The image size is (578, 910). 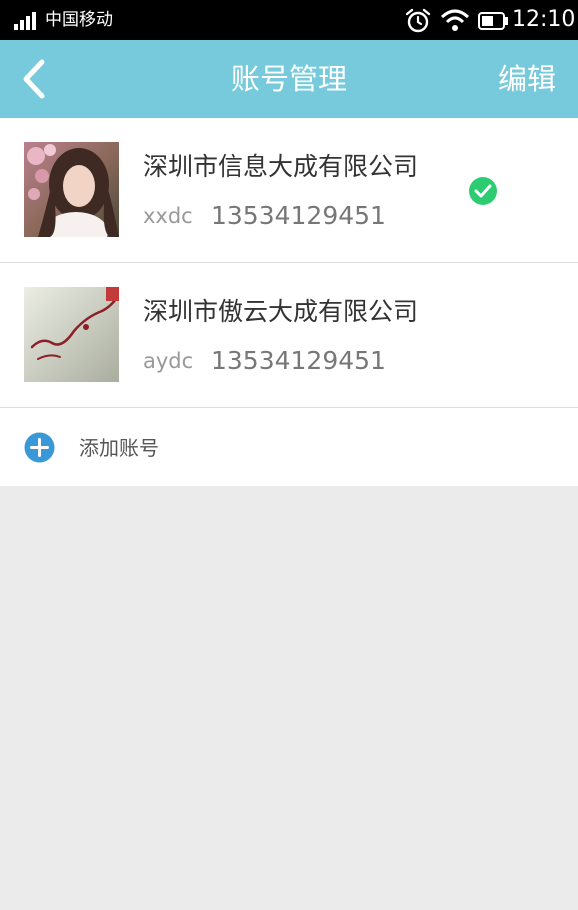 I want to click on battery-icon, so click(x=493, y=21).